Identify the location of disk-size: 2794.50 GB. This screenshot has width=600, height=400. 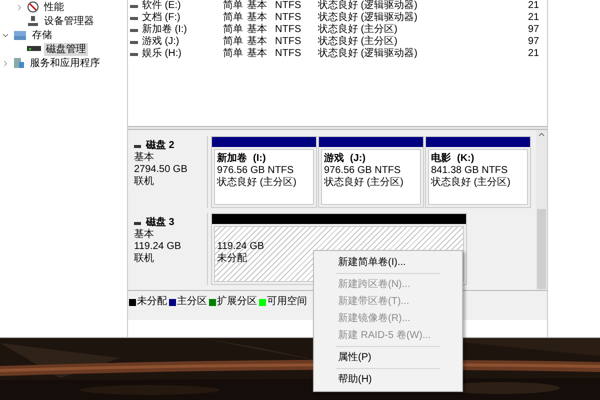
(161, 170).